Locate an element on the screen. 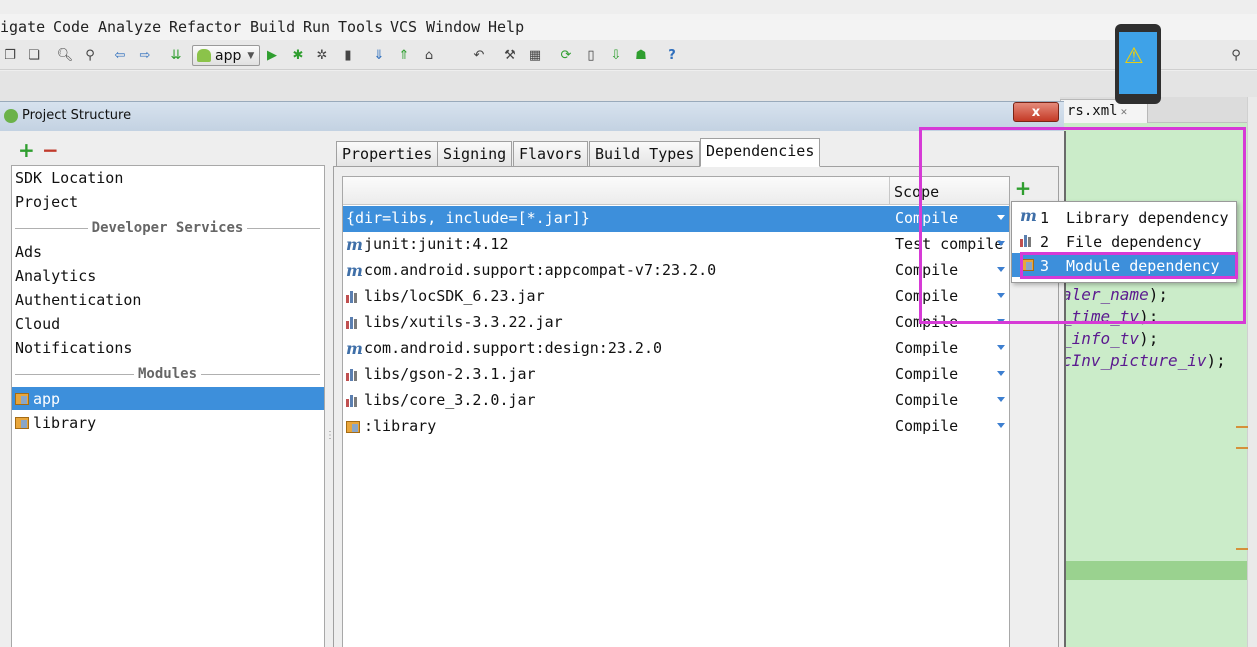 The image size is (1257, 647). copy-icon: ❐ is located at coordinates (10, 55).